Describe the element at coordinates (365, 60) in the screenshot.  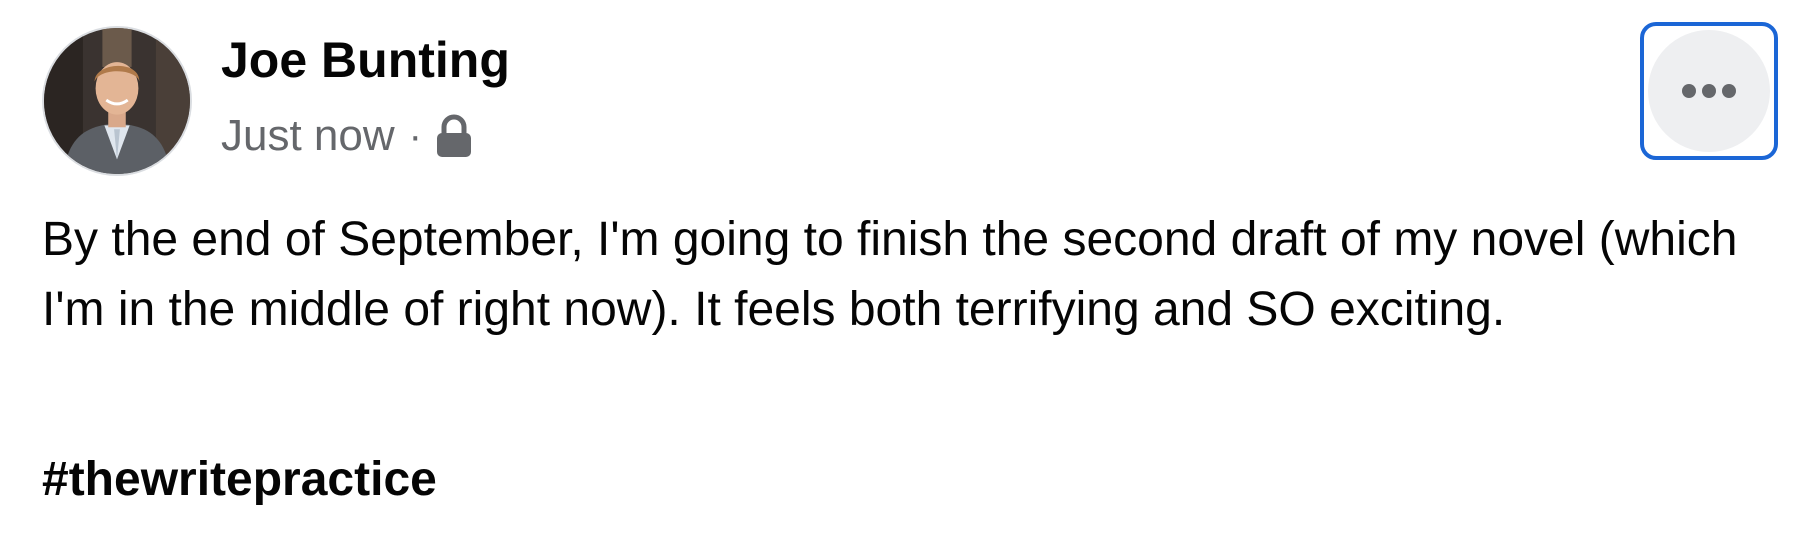
I see `author-name: Joe Bunting` at that location.